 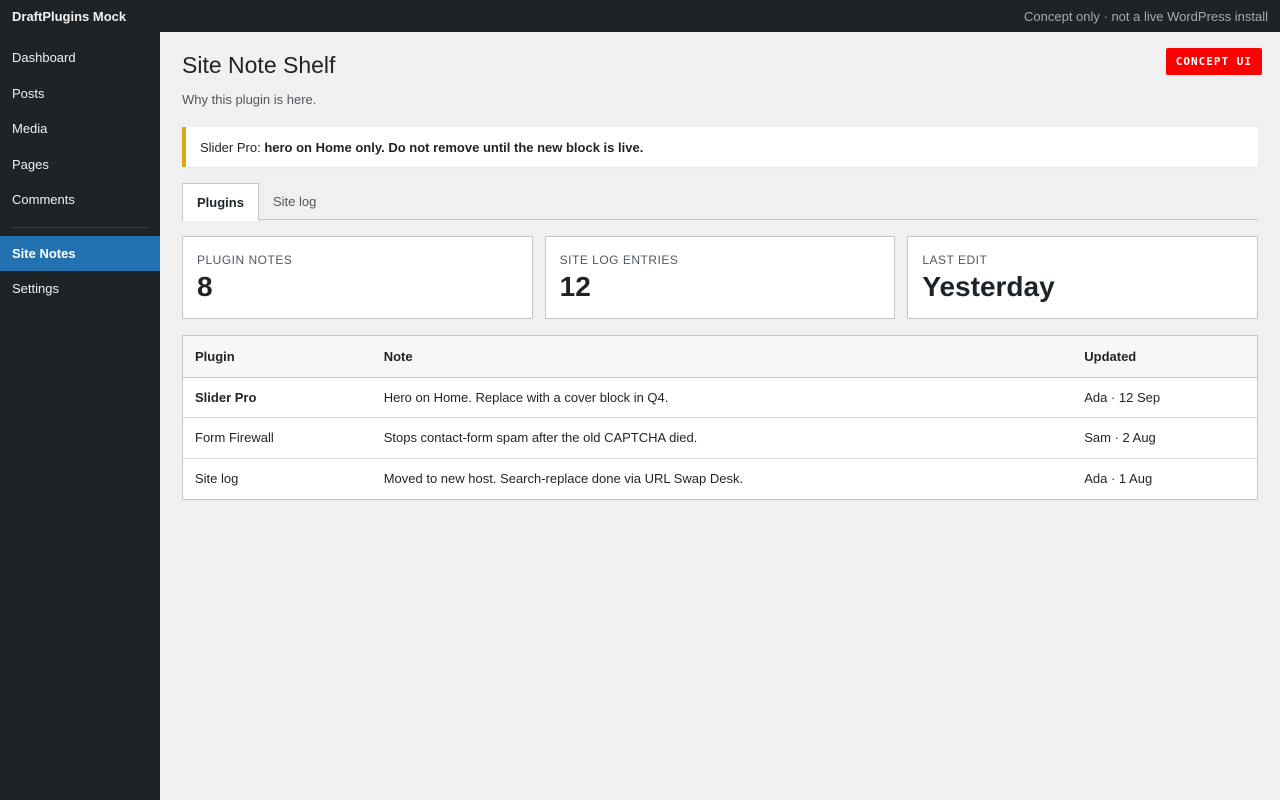 I want to click on stat-card-plugin-notes: Plugin notes 8, so click(x=357, y=277).